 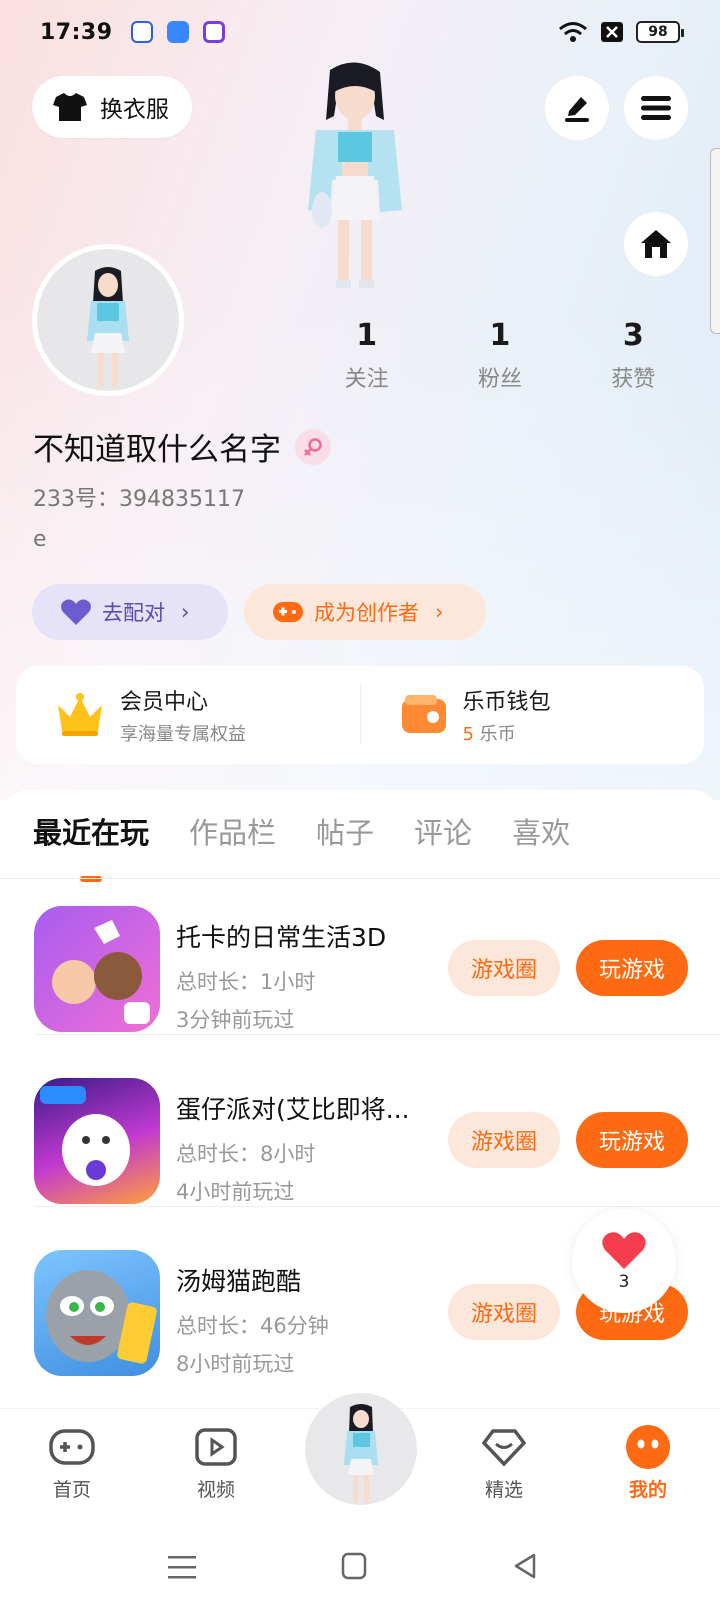 I want to click on tab-comments: 评论, so click(x=443, y=831).